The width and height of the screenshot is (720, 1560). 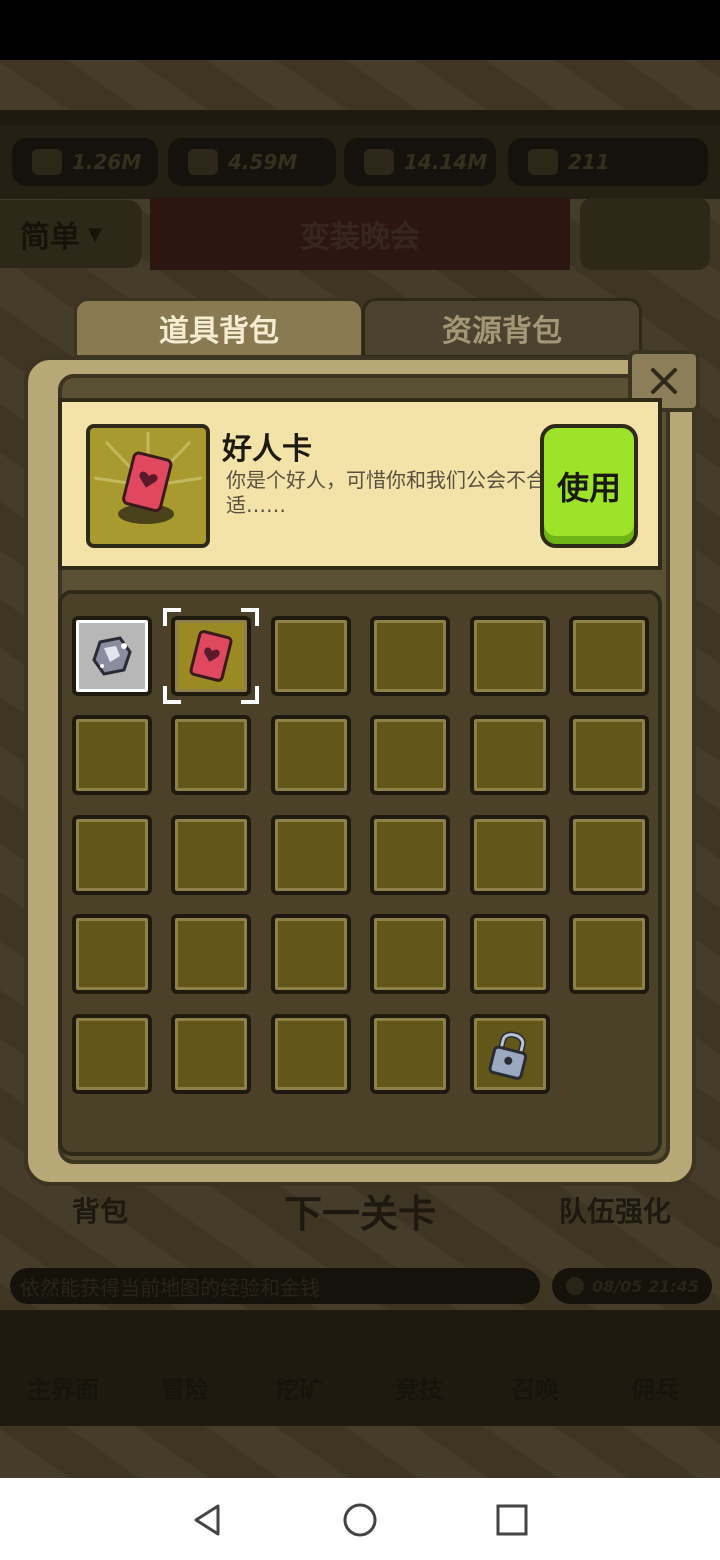 What do you see at coordinates (267, 449) in the screenshot?
I see `item-name: 好人卡` at bounding box center [267, 449].